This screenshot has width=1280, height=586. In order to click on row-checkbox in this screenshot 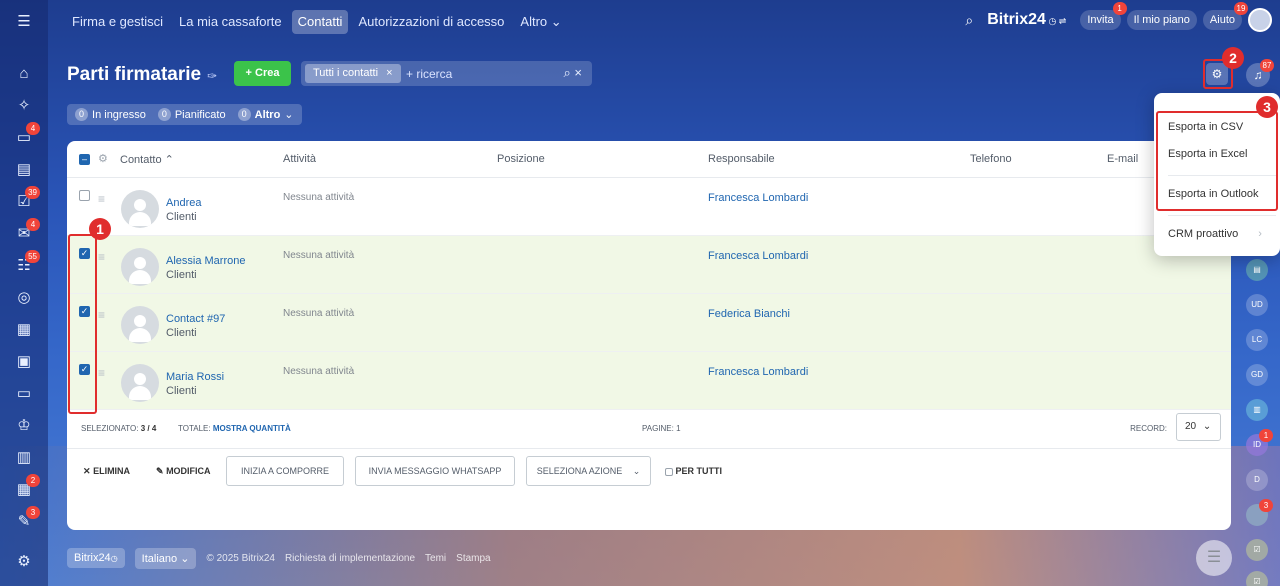, I will do `click(84, 195)`.